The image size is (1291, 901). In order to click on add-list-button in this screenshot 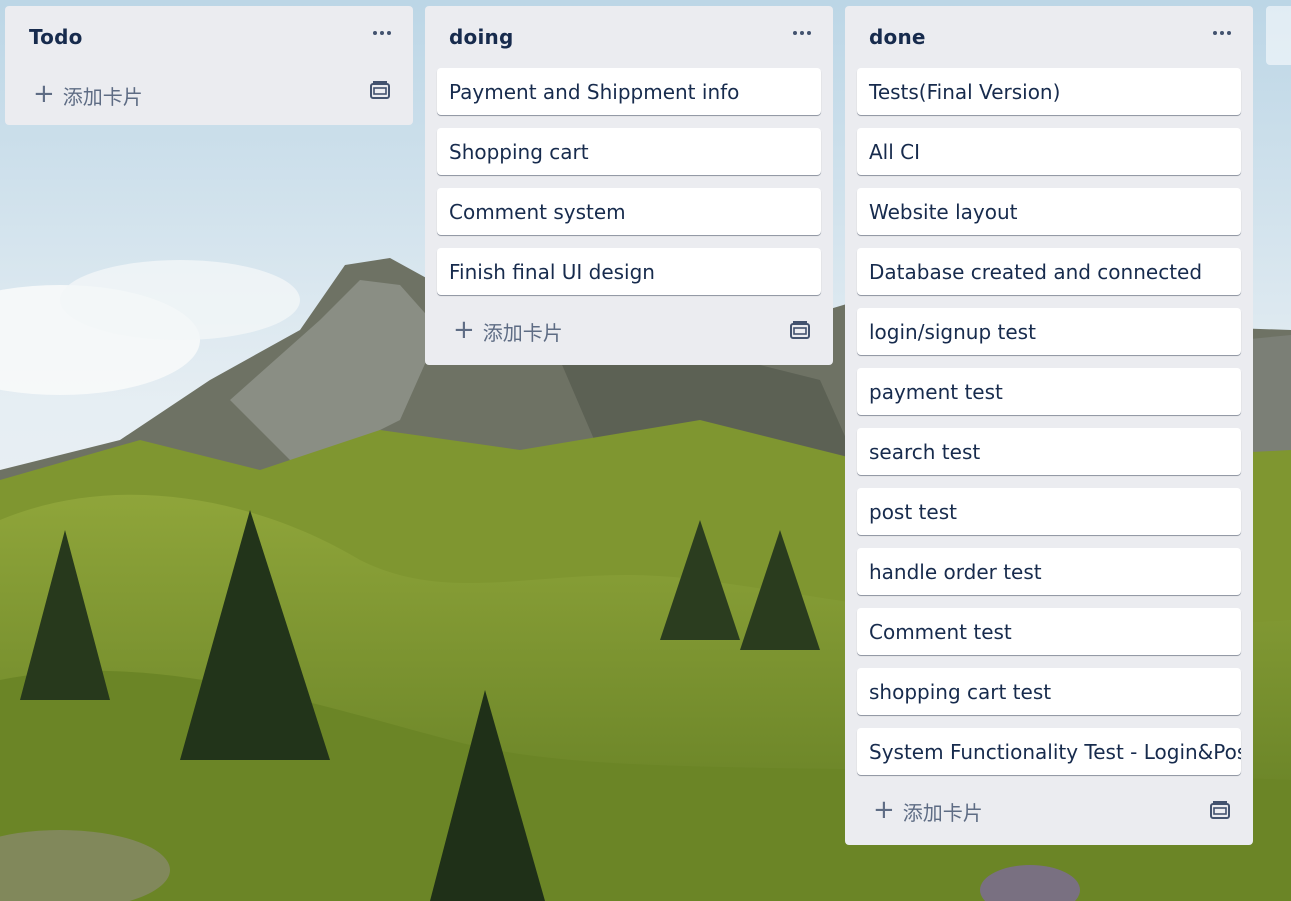, I will do `click(1278, 35)`.